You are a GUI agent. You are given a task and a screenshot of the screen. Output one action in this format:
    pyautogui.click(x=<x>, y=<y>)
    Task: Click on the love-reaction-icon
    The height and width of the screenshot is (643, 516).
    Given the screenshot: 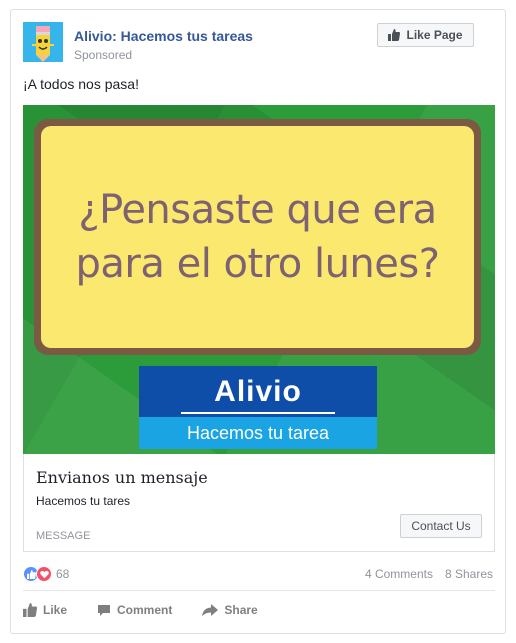 What is the action you would take?
    pyautogui.click(x=44, y=574)
    